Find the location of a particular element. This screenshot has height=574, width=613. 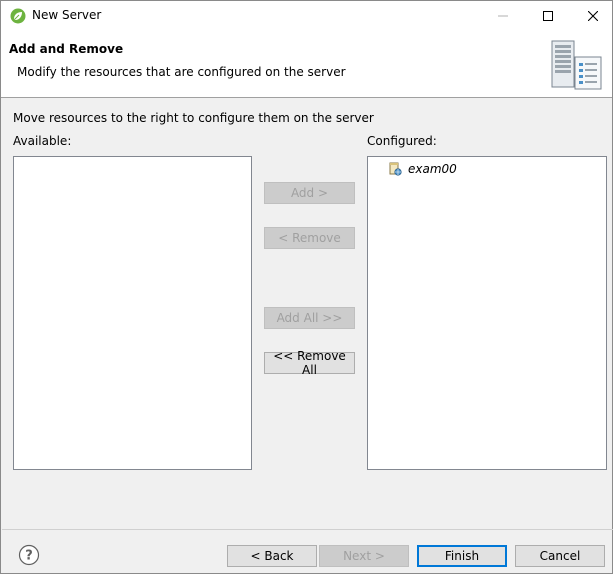

add-button: Add > is located at coordinates (309, 193).